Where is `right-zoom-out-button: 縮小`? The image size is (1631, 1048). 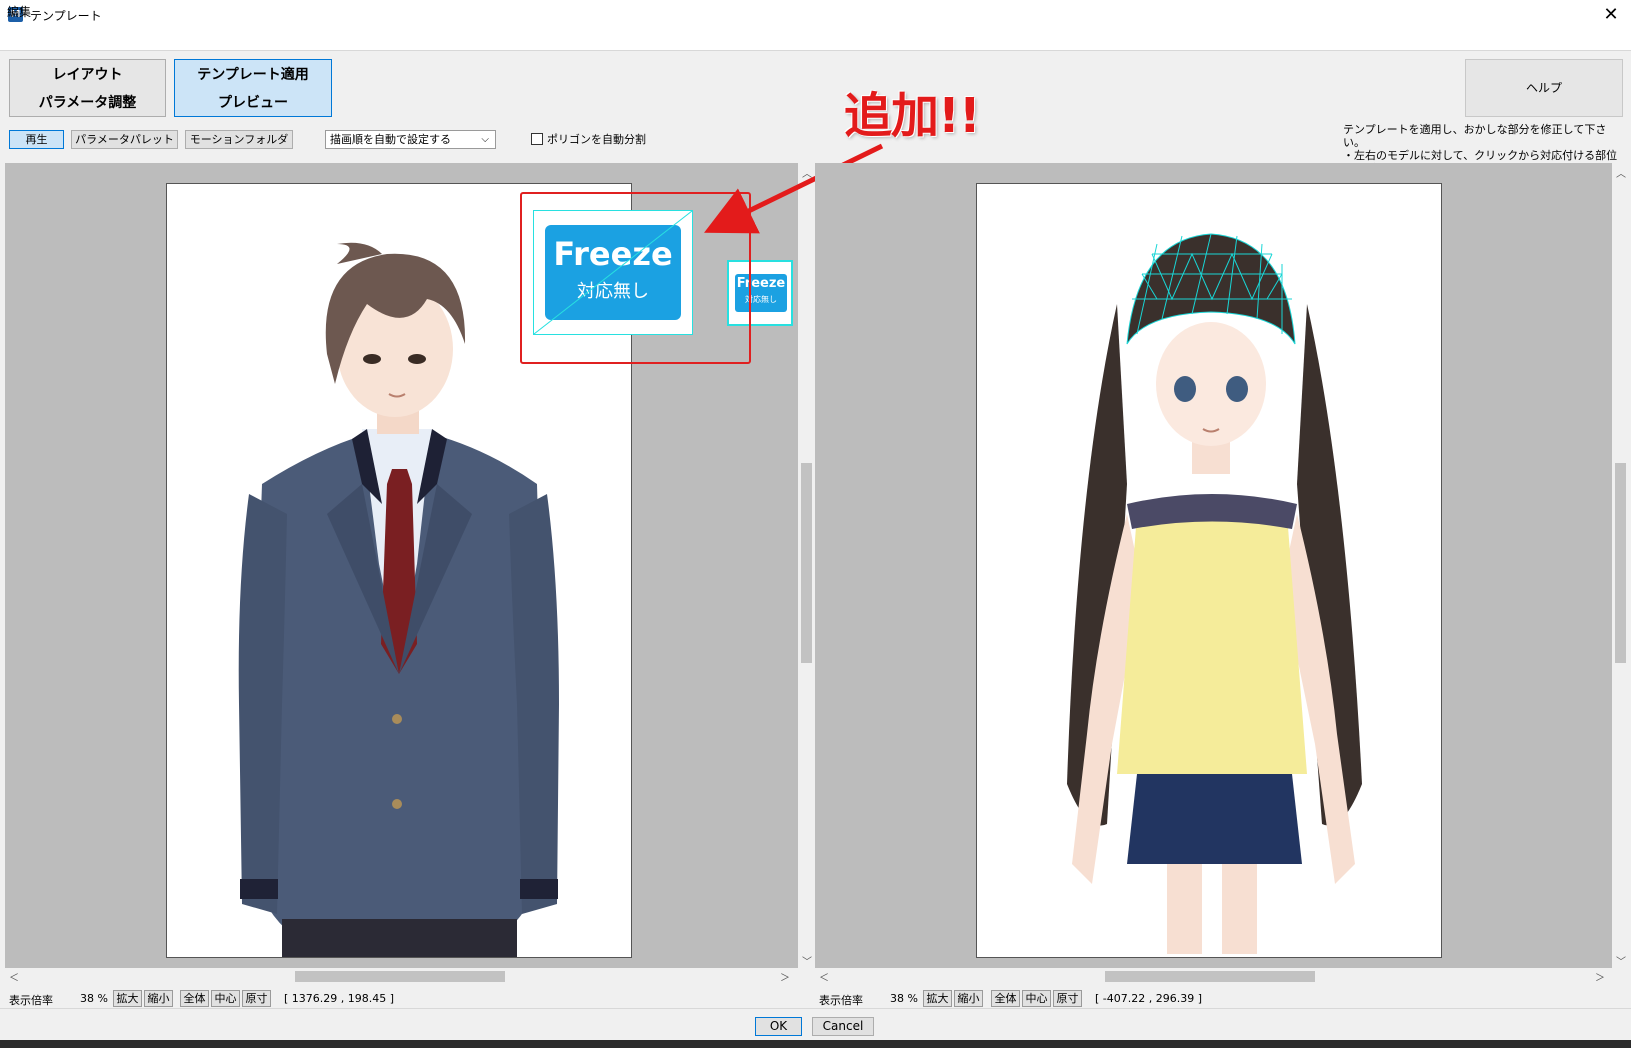 right-zoom-out-button: 縮小 is located at coordinates (968, 998).